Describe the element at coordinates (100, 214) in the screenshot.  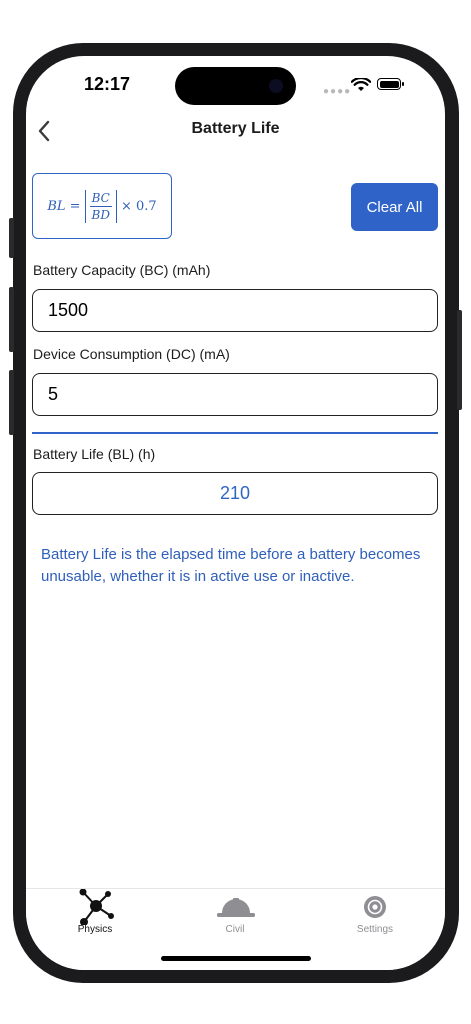
I see `formula-denominator: BD` at that location.